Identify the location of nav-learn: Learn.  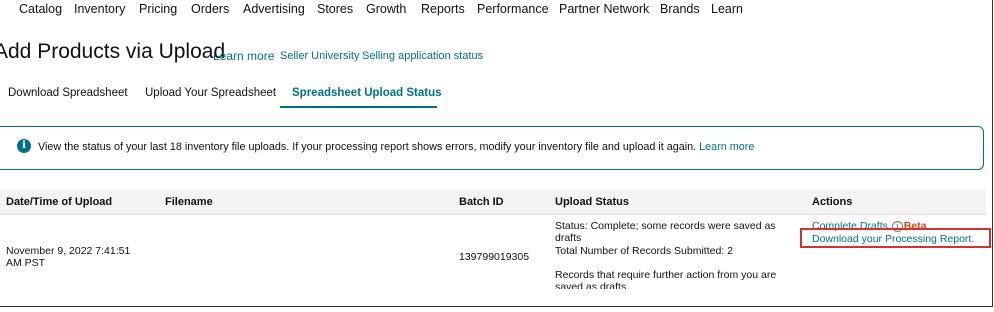
(727, 9).